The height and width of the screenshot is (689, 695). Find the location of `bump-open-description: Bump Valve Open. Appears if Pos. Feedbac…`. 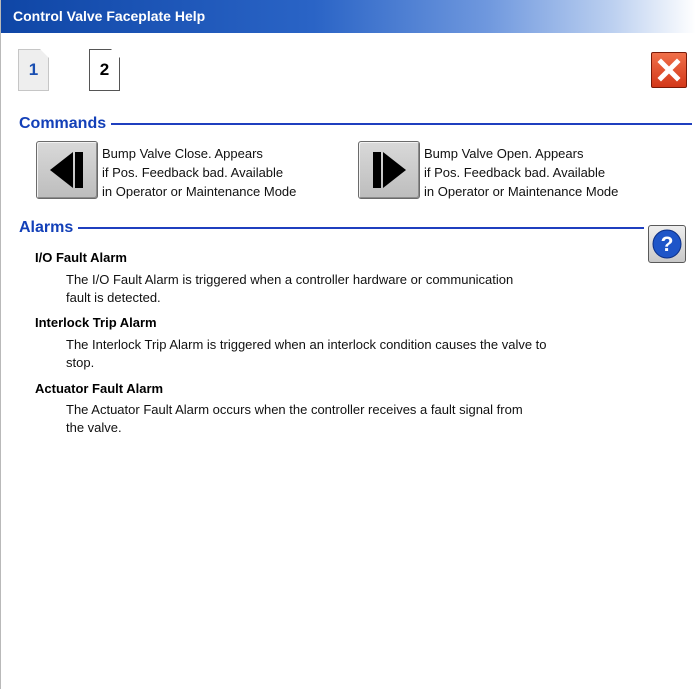

bump-open-description: Bump Valve Open. Appears if Pos. Feedbac… is located at coordinates (521, 172).